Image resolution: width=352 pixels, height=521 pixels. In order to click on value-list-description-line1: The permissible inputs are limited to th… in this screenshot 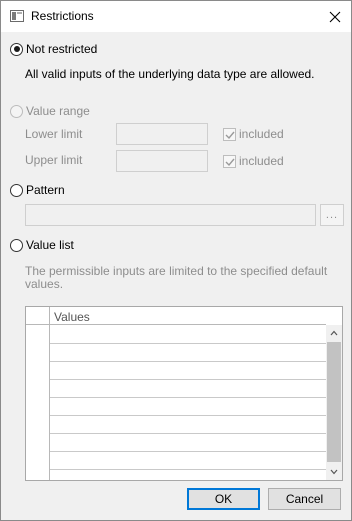, I will do `click(176, 271)`.